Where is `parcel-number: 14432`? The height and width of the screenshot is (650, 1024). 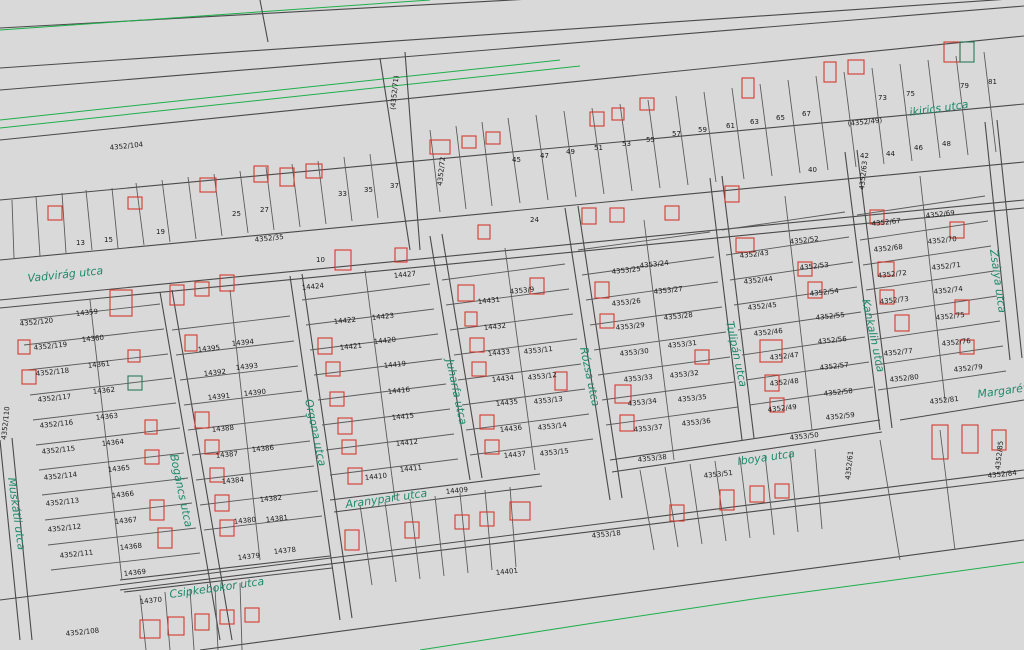
parcel-number: 14432 is located at coordinates (494, 327).